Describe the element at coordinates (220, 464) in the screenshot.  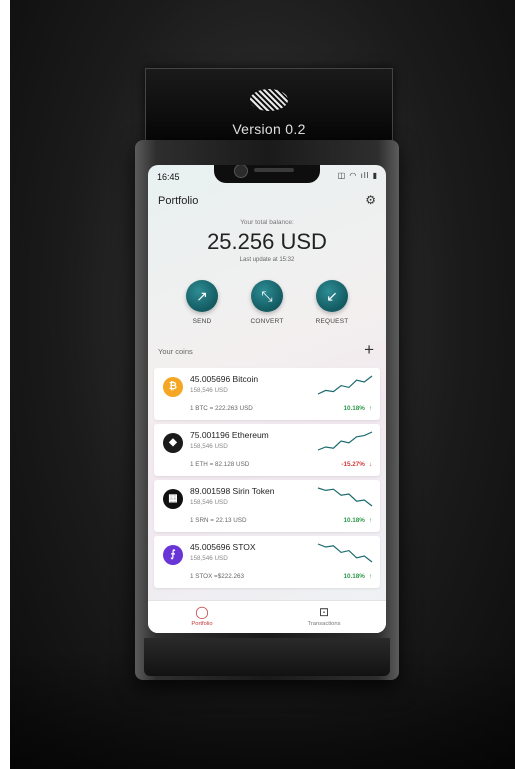
I see `coin-rate: 1 ETH = 82.128 USD` at that location.